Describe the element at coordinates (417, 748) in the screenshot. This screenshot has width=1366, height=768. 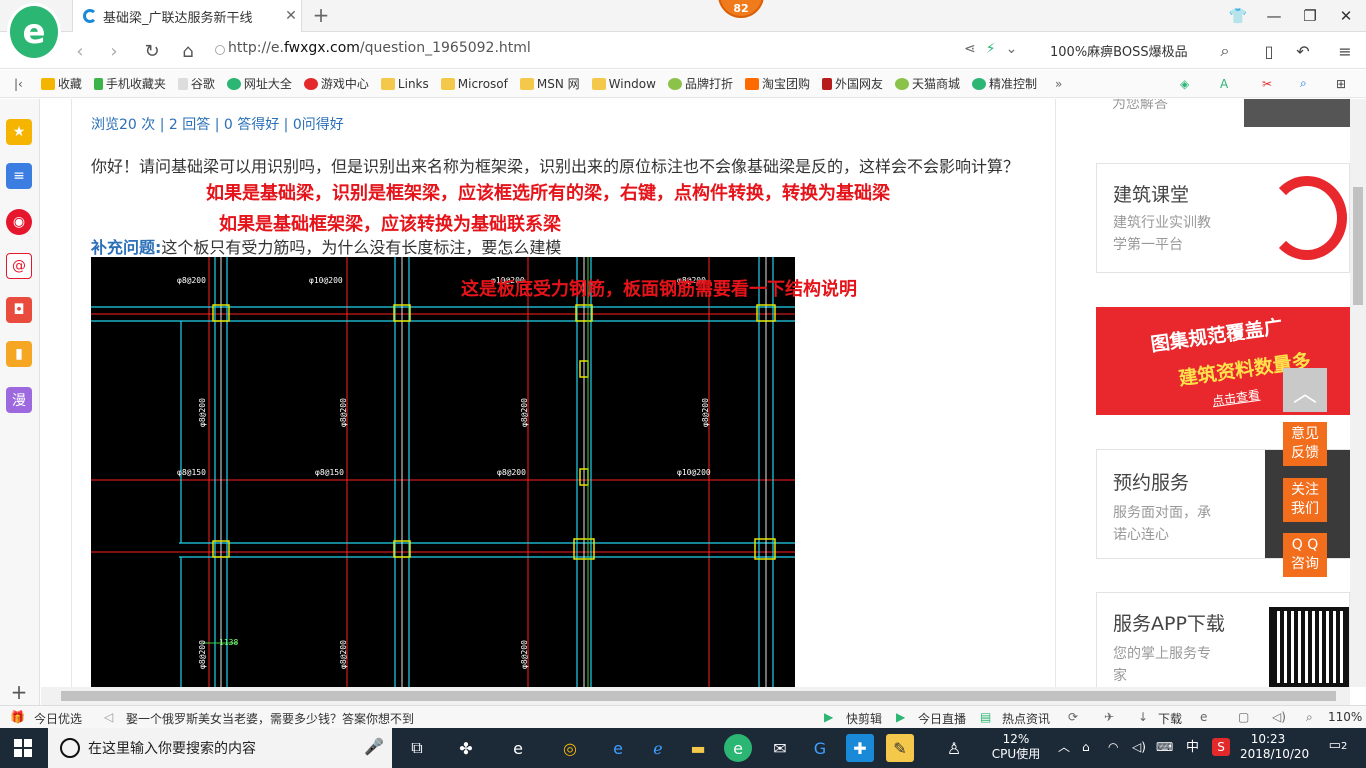
I see `task-view-icon: ⧉` at that location.